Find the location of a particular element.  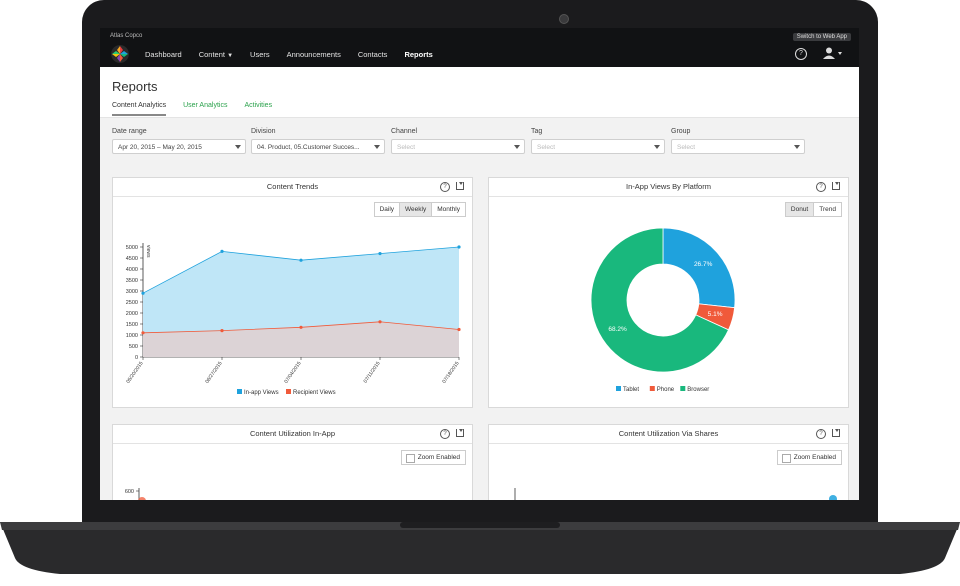

panel-title: Content Utilization In-App is located at coordinates (292, 433).